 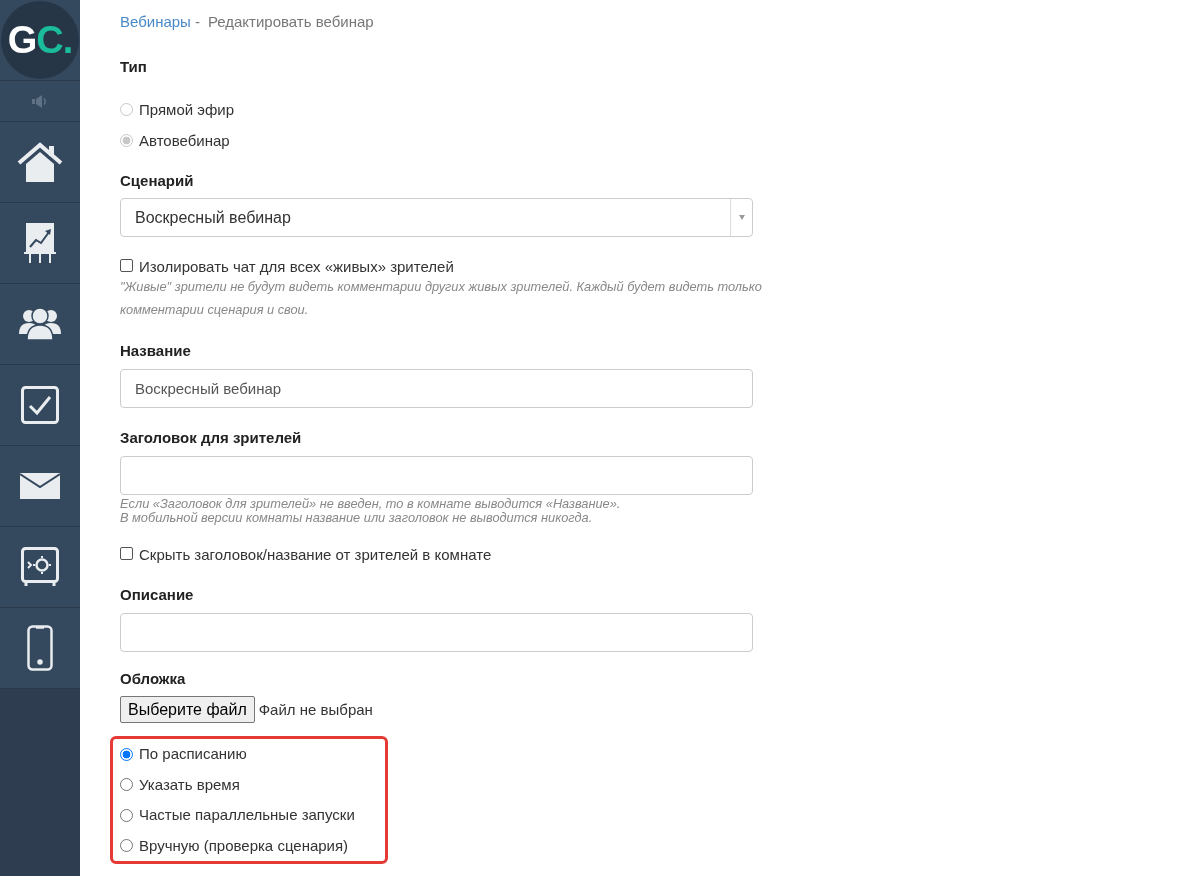 I want to click on people-icon, so click(x=40, y=324).